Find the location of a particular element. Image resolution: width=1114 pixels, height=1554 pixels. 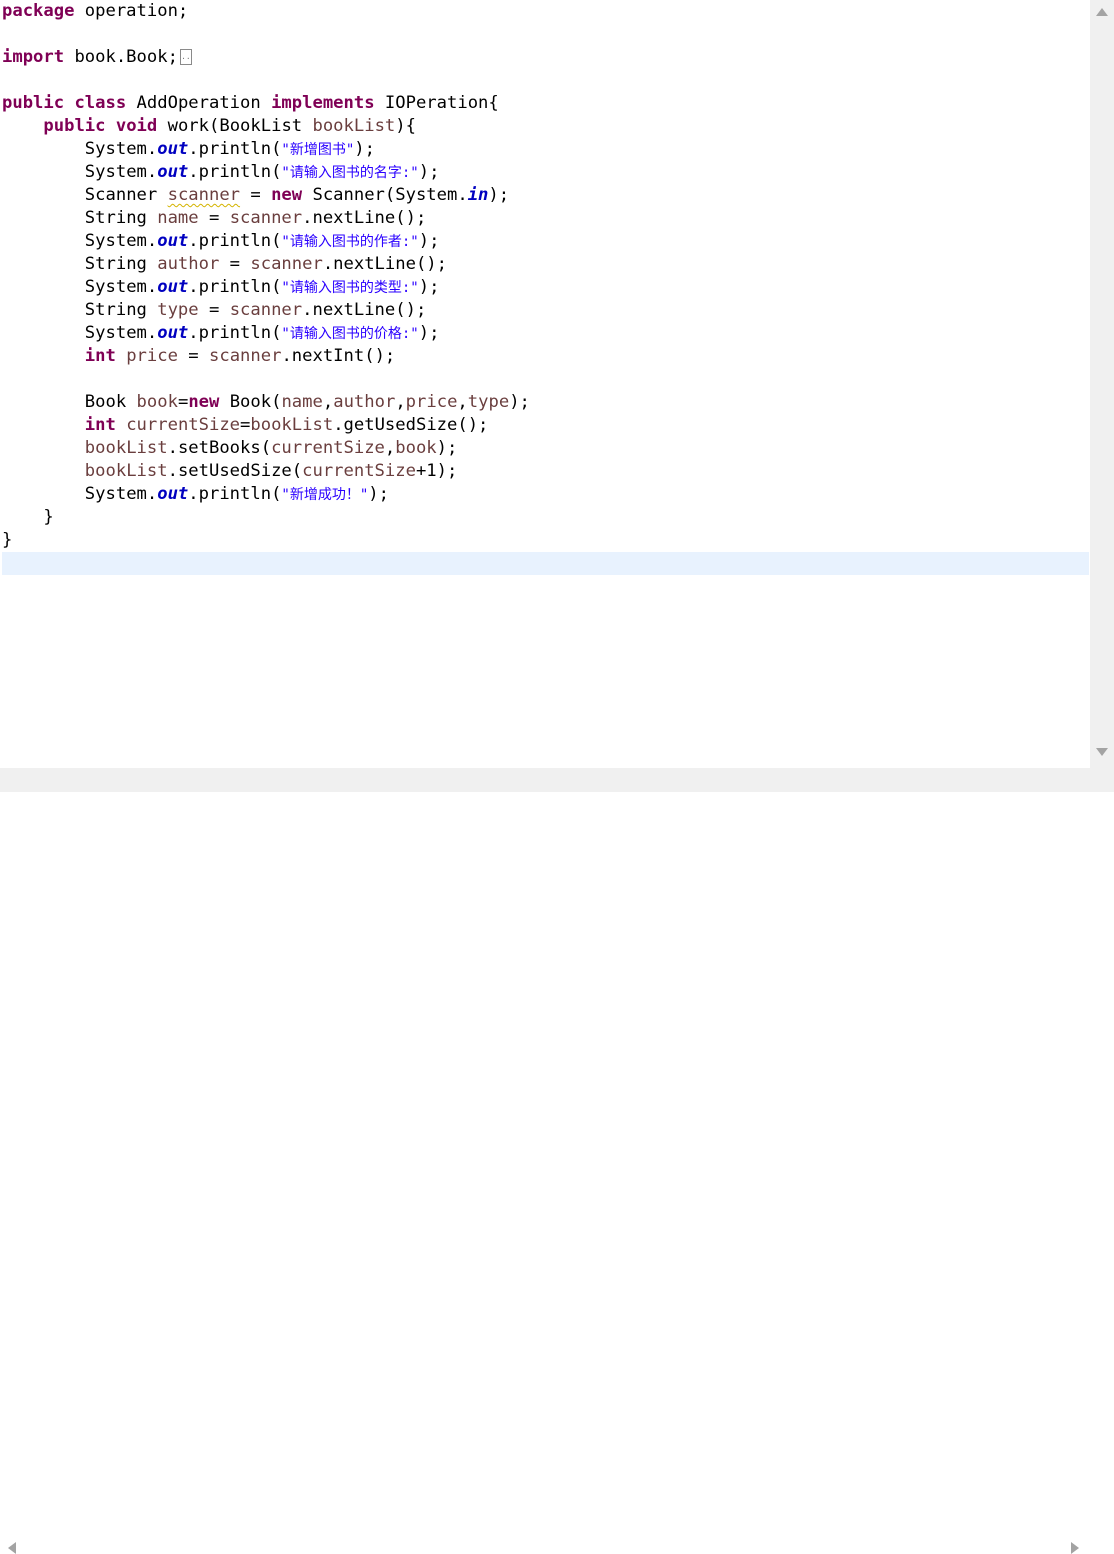

variable: type is located at coordinates (178, 310).